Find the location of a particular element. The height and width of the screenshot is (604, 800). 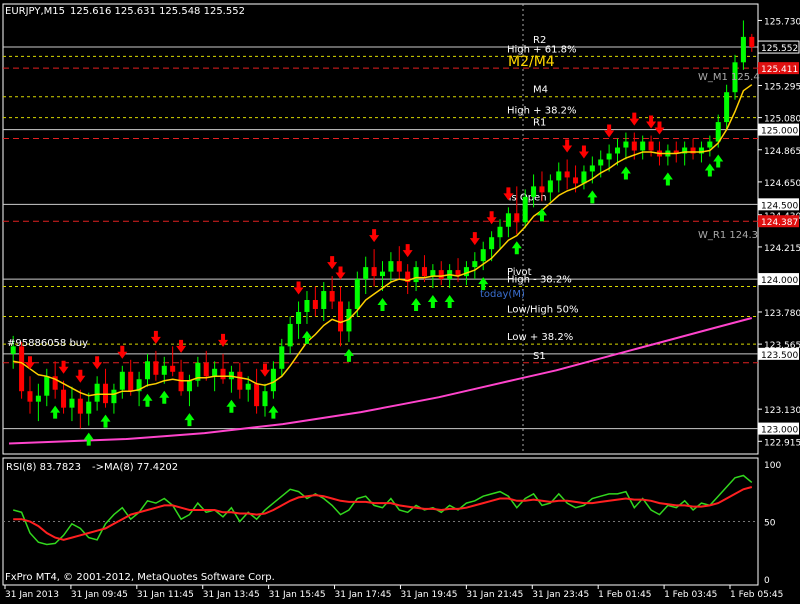

price-tick-label: 124.865 is located at coordinates (782, 152).